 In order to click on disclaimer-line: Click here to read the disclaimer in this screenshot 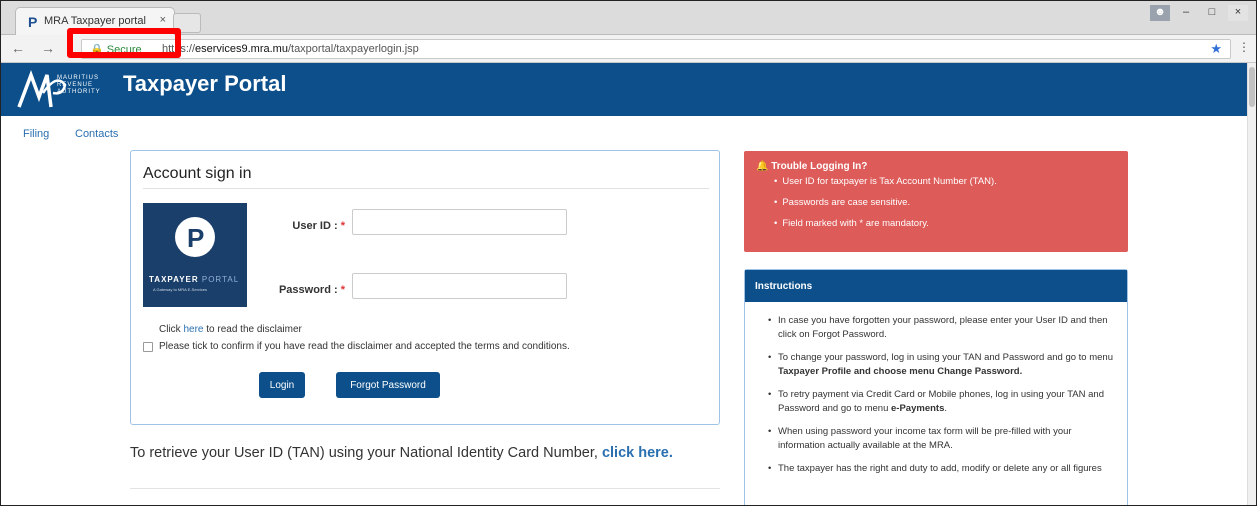, I will do `click(230, 329)`.